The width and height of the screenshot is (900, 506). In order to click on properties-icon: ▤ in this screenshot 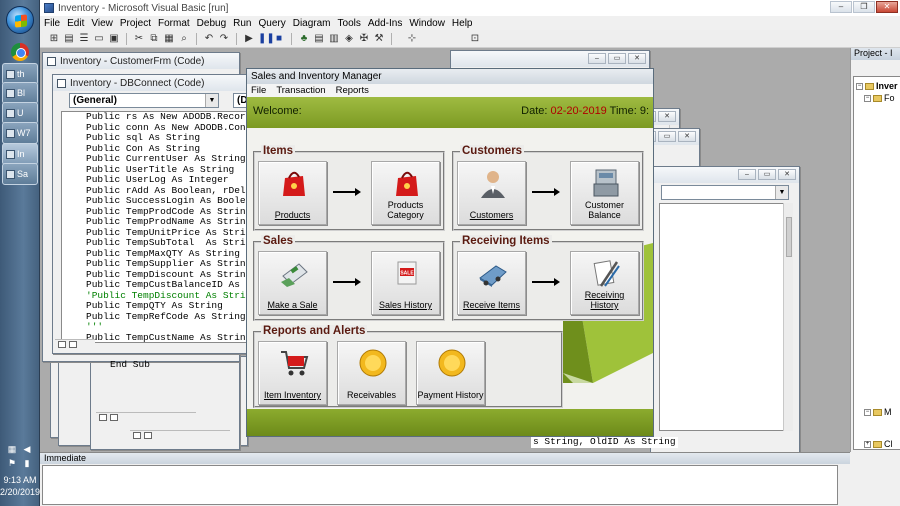, I will do `click(319, 39)`.